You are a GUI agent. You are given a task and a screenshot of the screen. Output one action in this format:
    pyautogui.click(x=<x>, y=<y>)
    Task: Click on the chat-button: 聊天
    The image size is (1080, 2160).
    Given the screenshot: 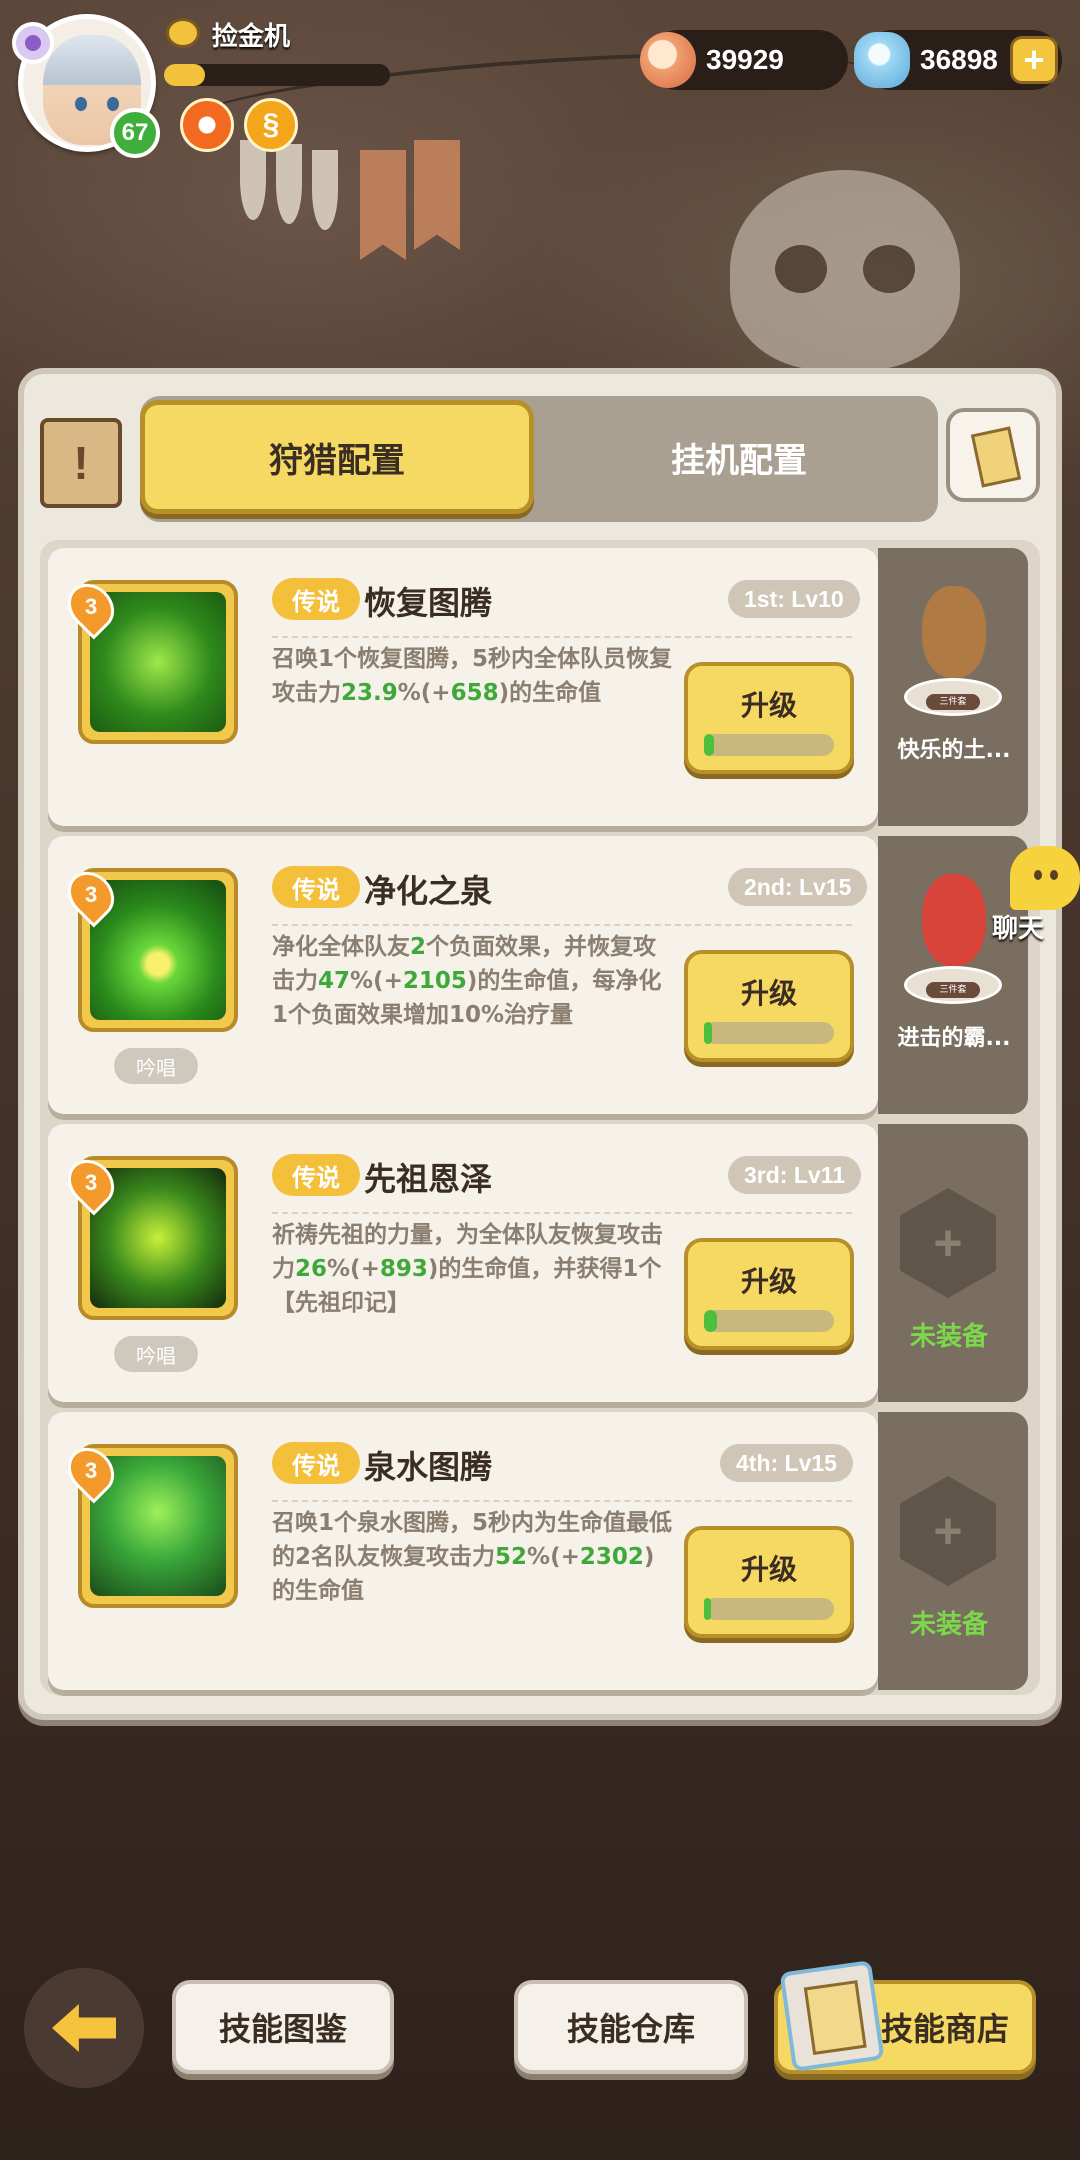 What is the action you would take?
    pyautogui.click(x=1036, y=895)
    